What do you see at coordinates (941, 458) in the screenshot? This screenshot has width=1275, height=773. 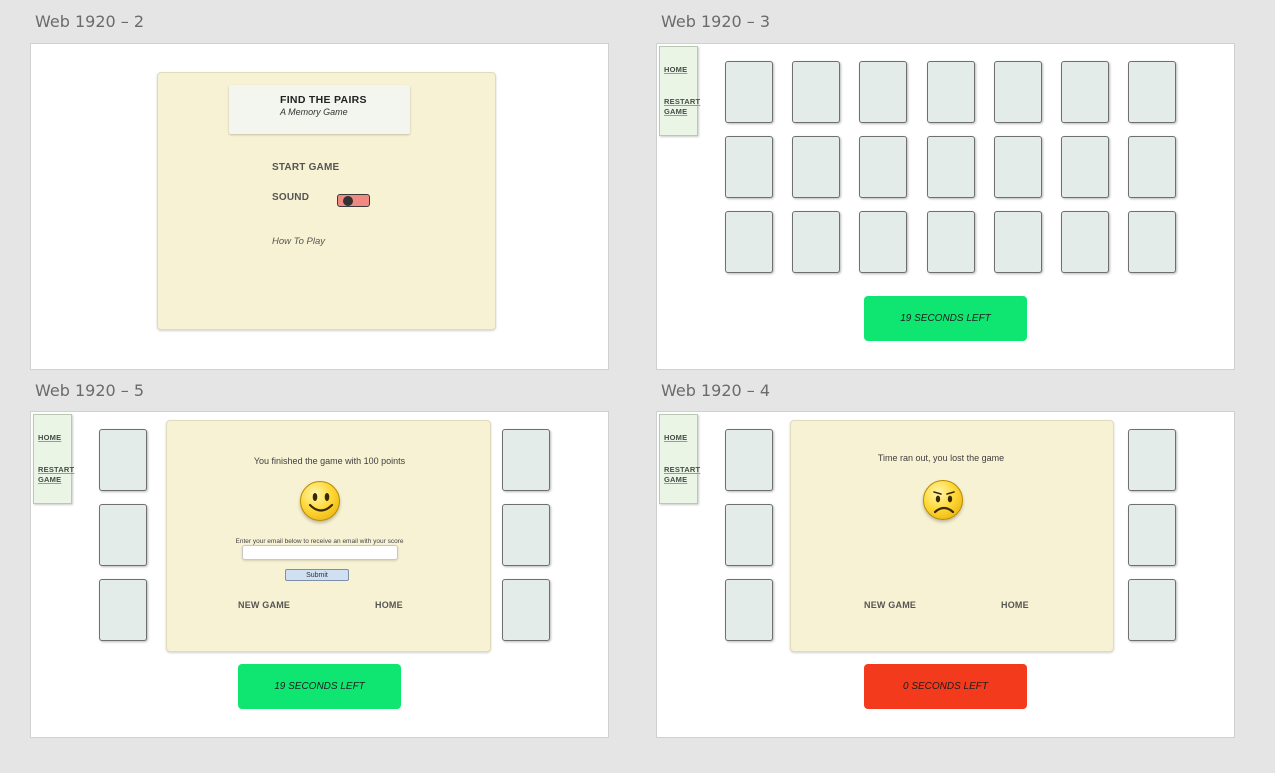 I see `lose-message: Time ran out, you lost the game` at bounding box center [941, 458].